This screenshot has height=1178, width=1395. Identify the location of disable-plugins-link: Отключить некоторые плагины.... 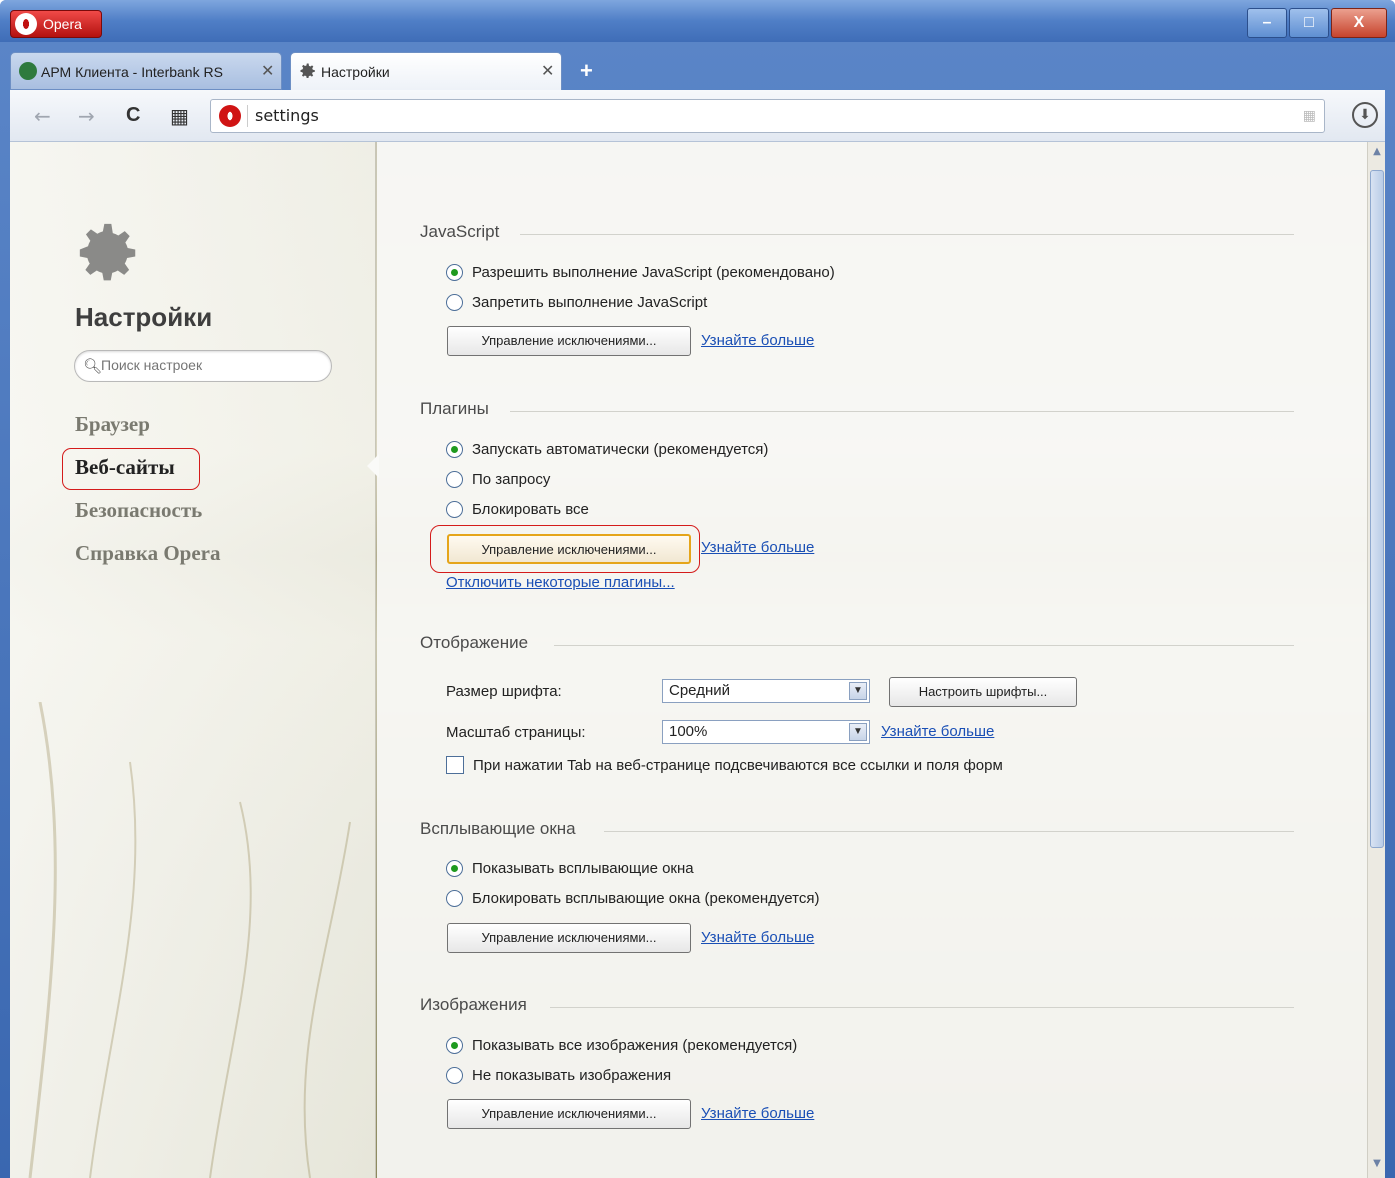
(560, 582).